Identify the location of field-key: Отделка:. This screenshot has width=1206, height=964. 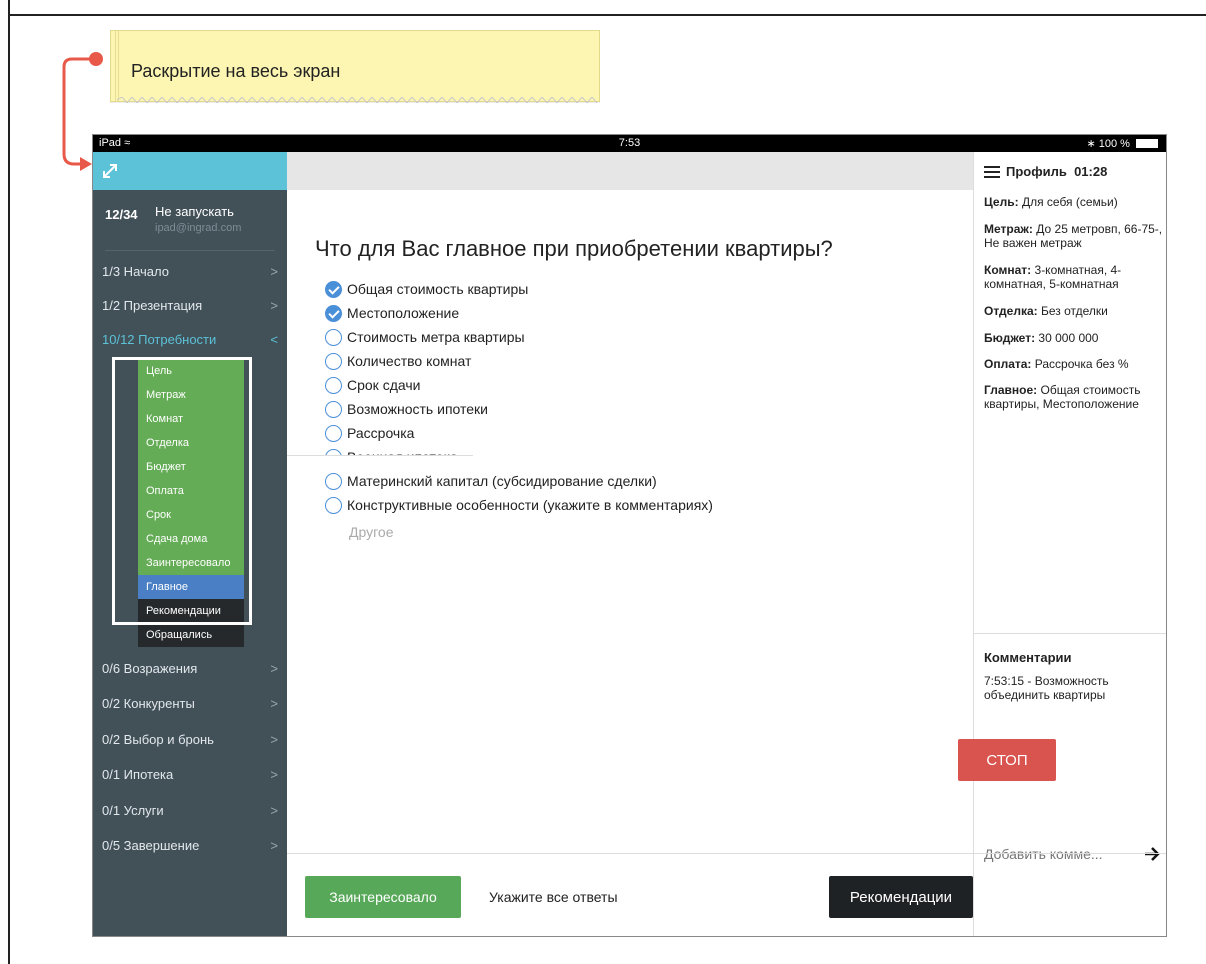
(1011, 311).